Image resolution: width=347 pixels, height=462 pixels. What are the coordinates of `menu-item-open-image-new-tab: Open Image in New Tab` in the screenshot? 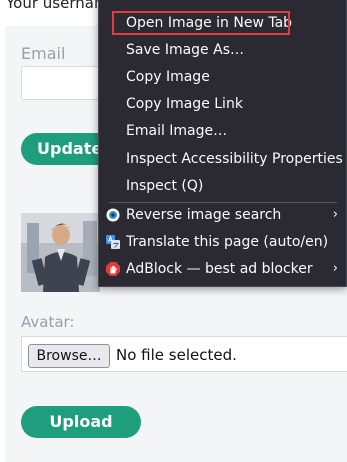 It's located at (202, 23).